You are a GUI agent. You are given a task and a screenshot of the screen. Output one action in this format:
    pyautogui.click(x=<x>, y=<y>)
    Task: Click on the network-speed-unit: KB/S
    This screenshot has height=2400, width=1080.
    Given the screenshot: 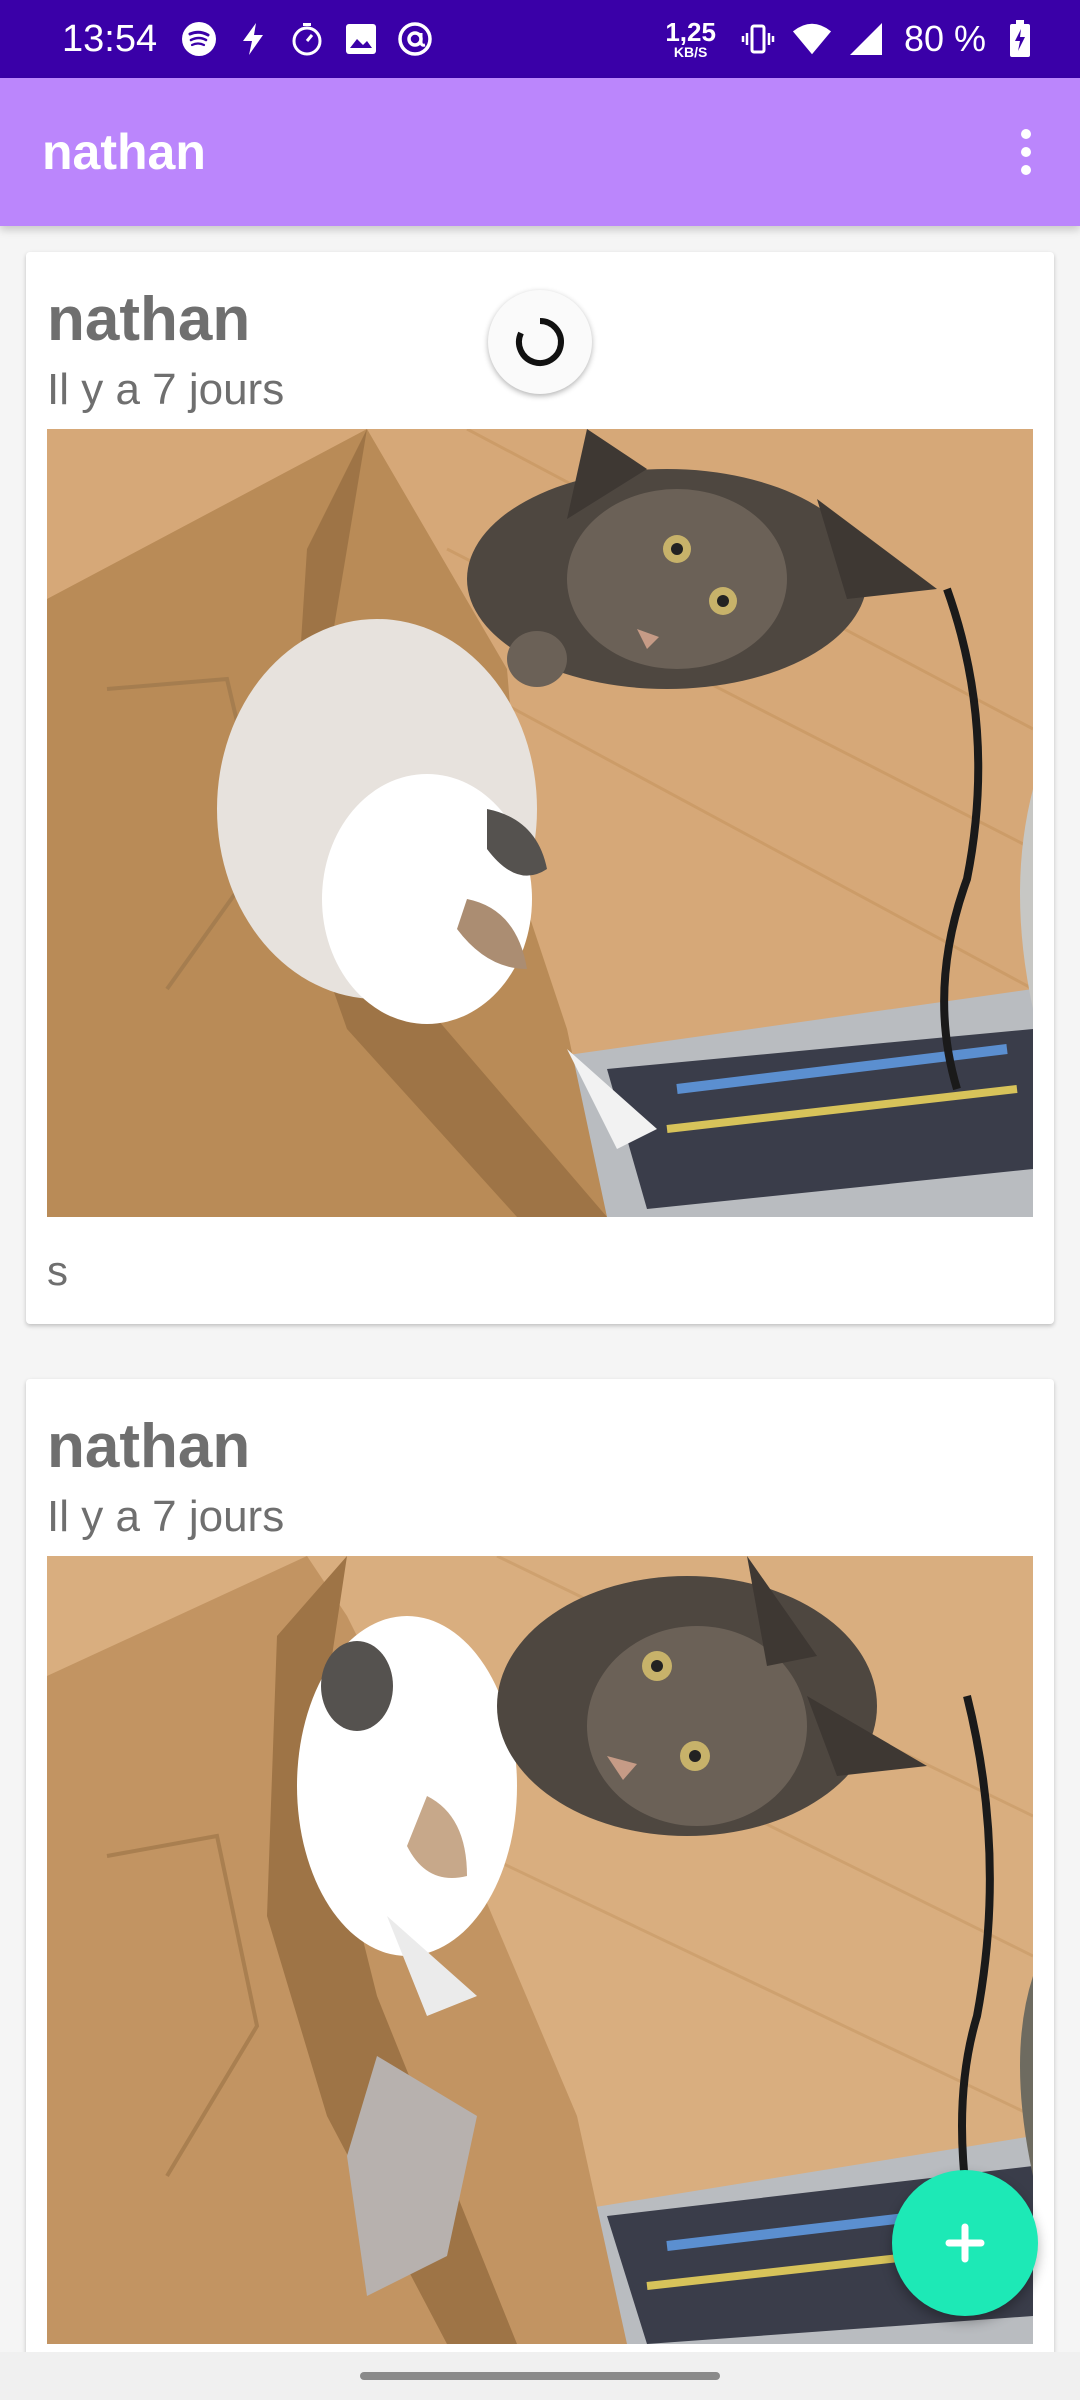 What is the action you would take?
    pyautogui.click(x=690, y=52)
    